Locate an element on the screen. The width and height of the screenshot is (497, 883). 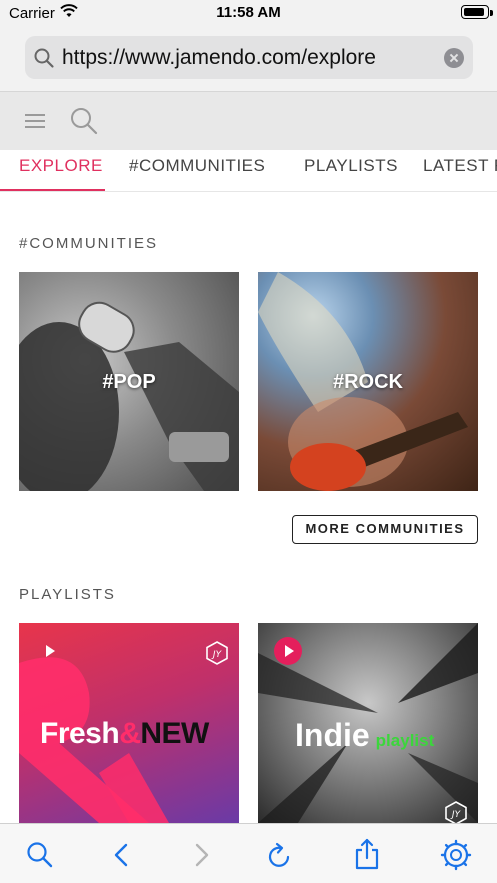
site-header is located at coordinates (248, 121).